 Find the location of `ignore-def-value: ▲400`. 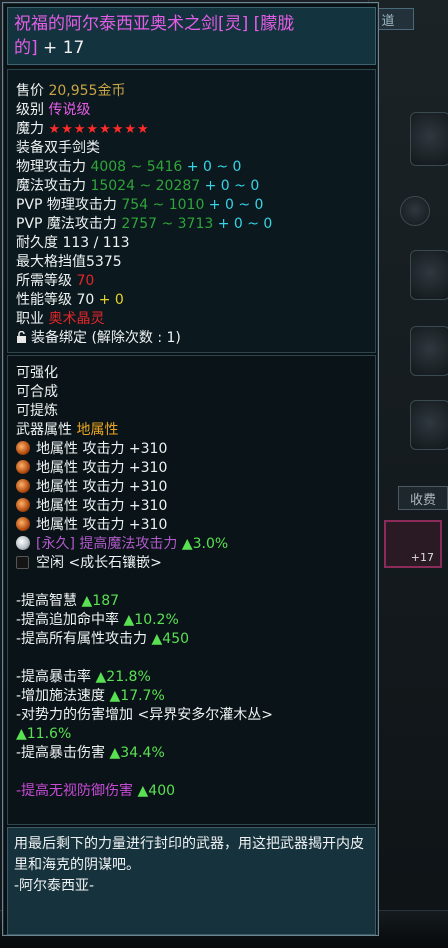

ignore-def-value: ▲400 is located at coordinates (156, 791).